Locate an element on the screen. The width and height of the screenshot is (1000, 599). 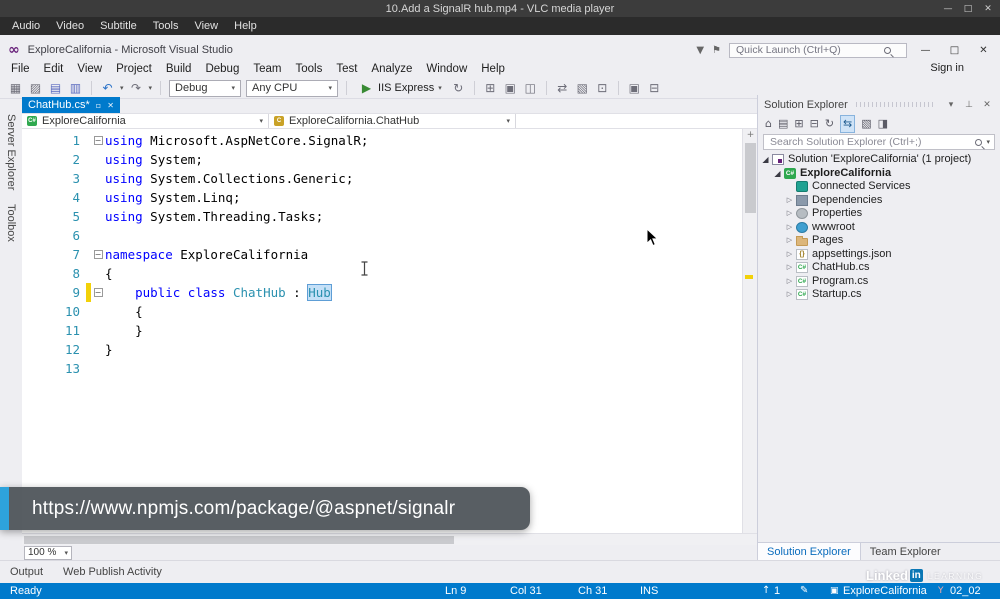
tree-expanded-icon: ◢ is located at coordinates (777, 174).